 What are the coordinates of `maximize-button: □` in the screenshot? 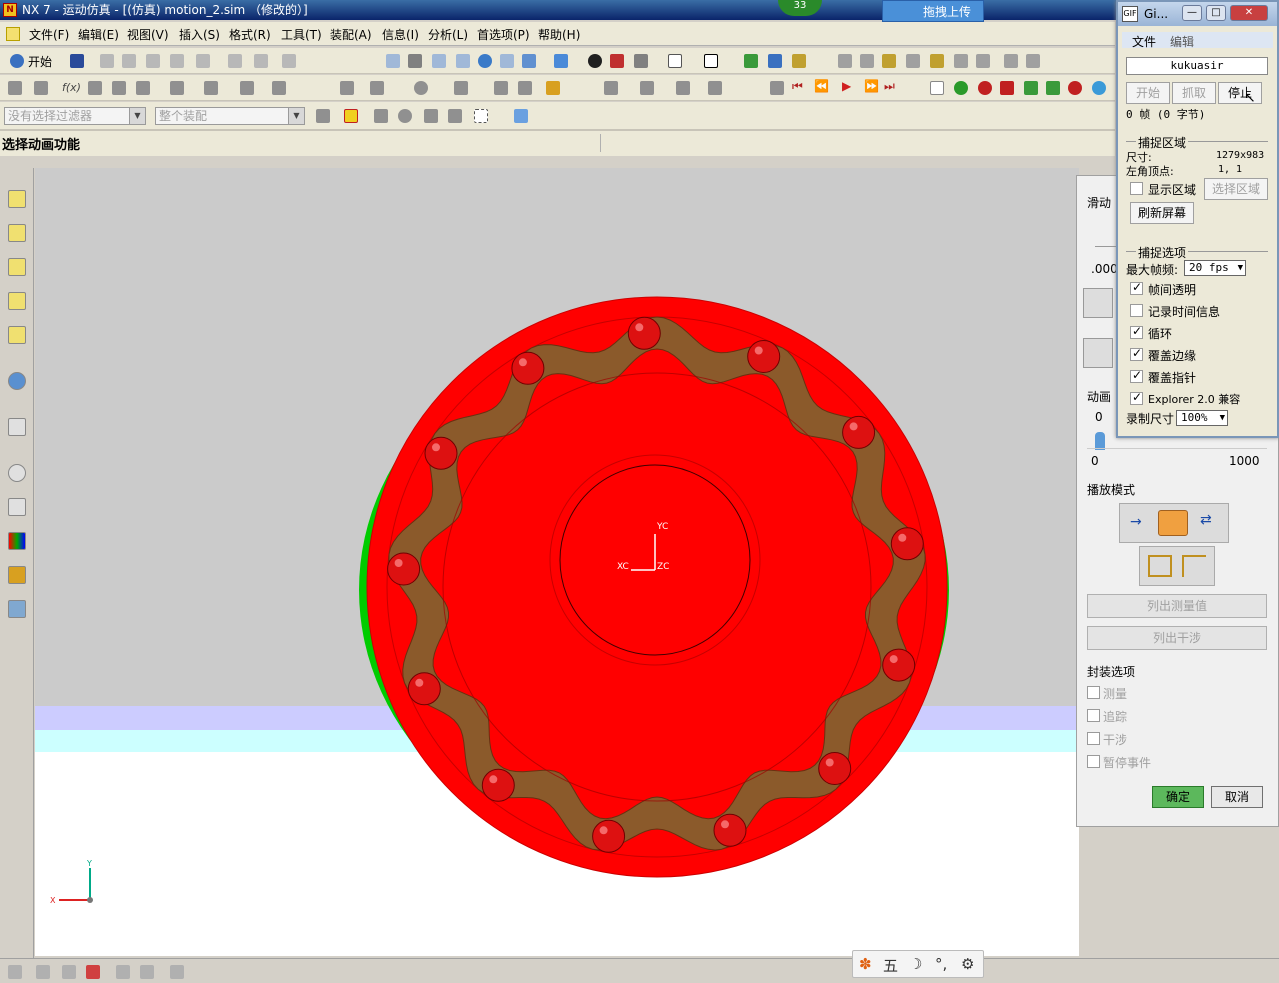 It's located at (1216, 13).